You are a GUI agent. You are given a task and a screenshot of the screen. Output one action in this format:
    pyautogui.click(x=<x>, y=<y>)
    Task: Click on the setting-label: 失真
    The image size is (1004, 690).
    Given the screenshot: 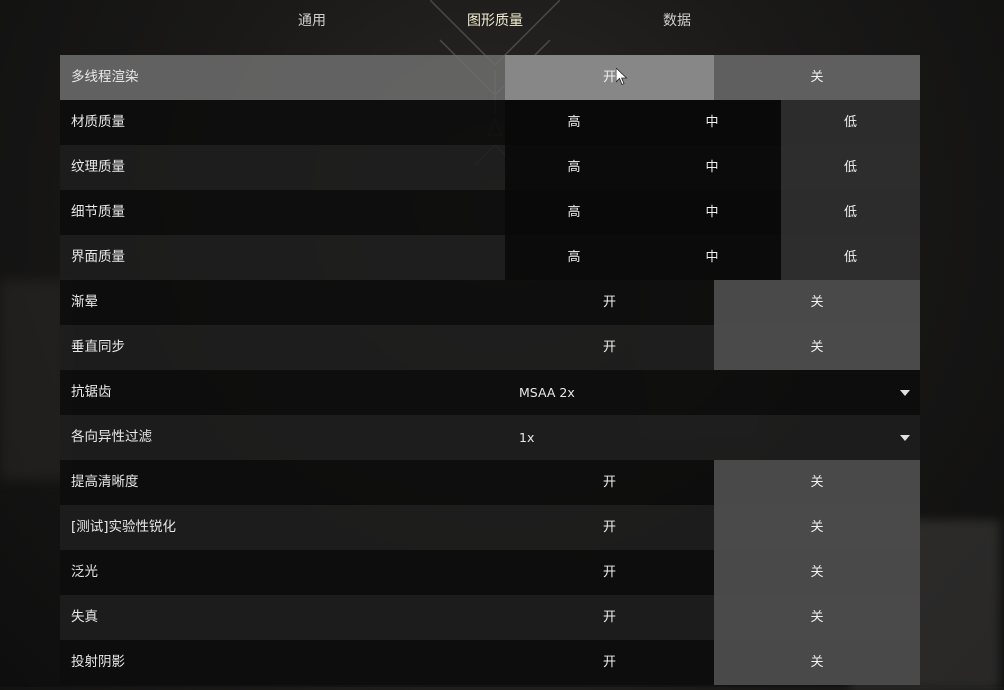 What is the action you would take?
    pyautogui.click(x=84, y=617)
    